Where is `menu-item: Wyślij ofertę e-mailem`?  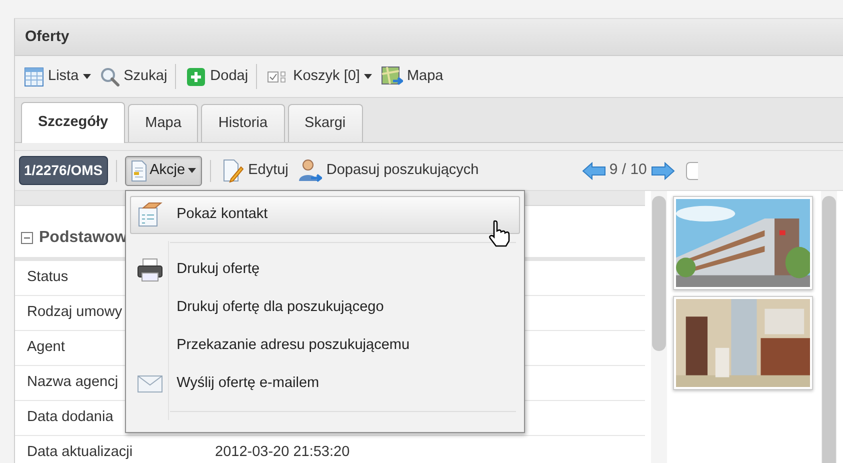 menu-item: Wyślij ofertę e-mailem is located at coordinates (325, 383).